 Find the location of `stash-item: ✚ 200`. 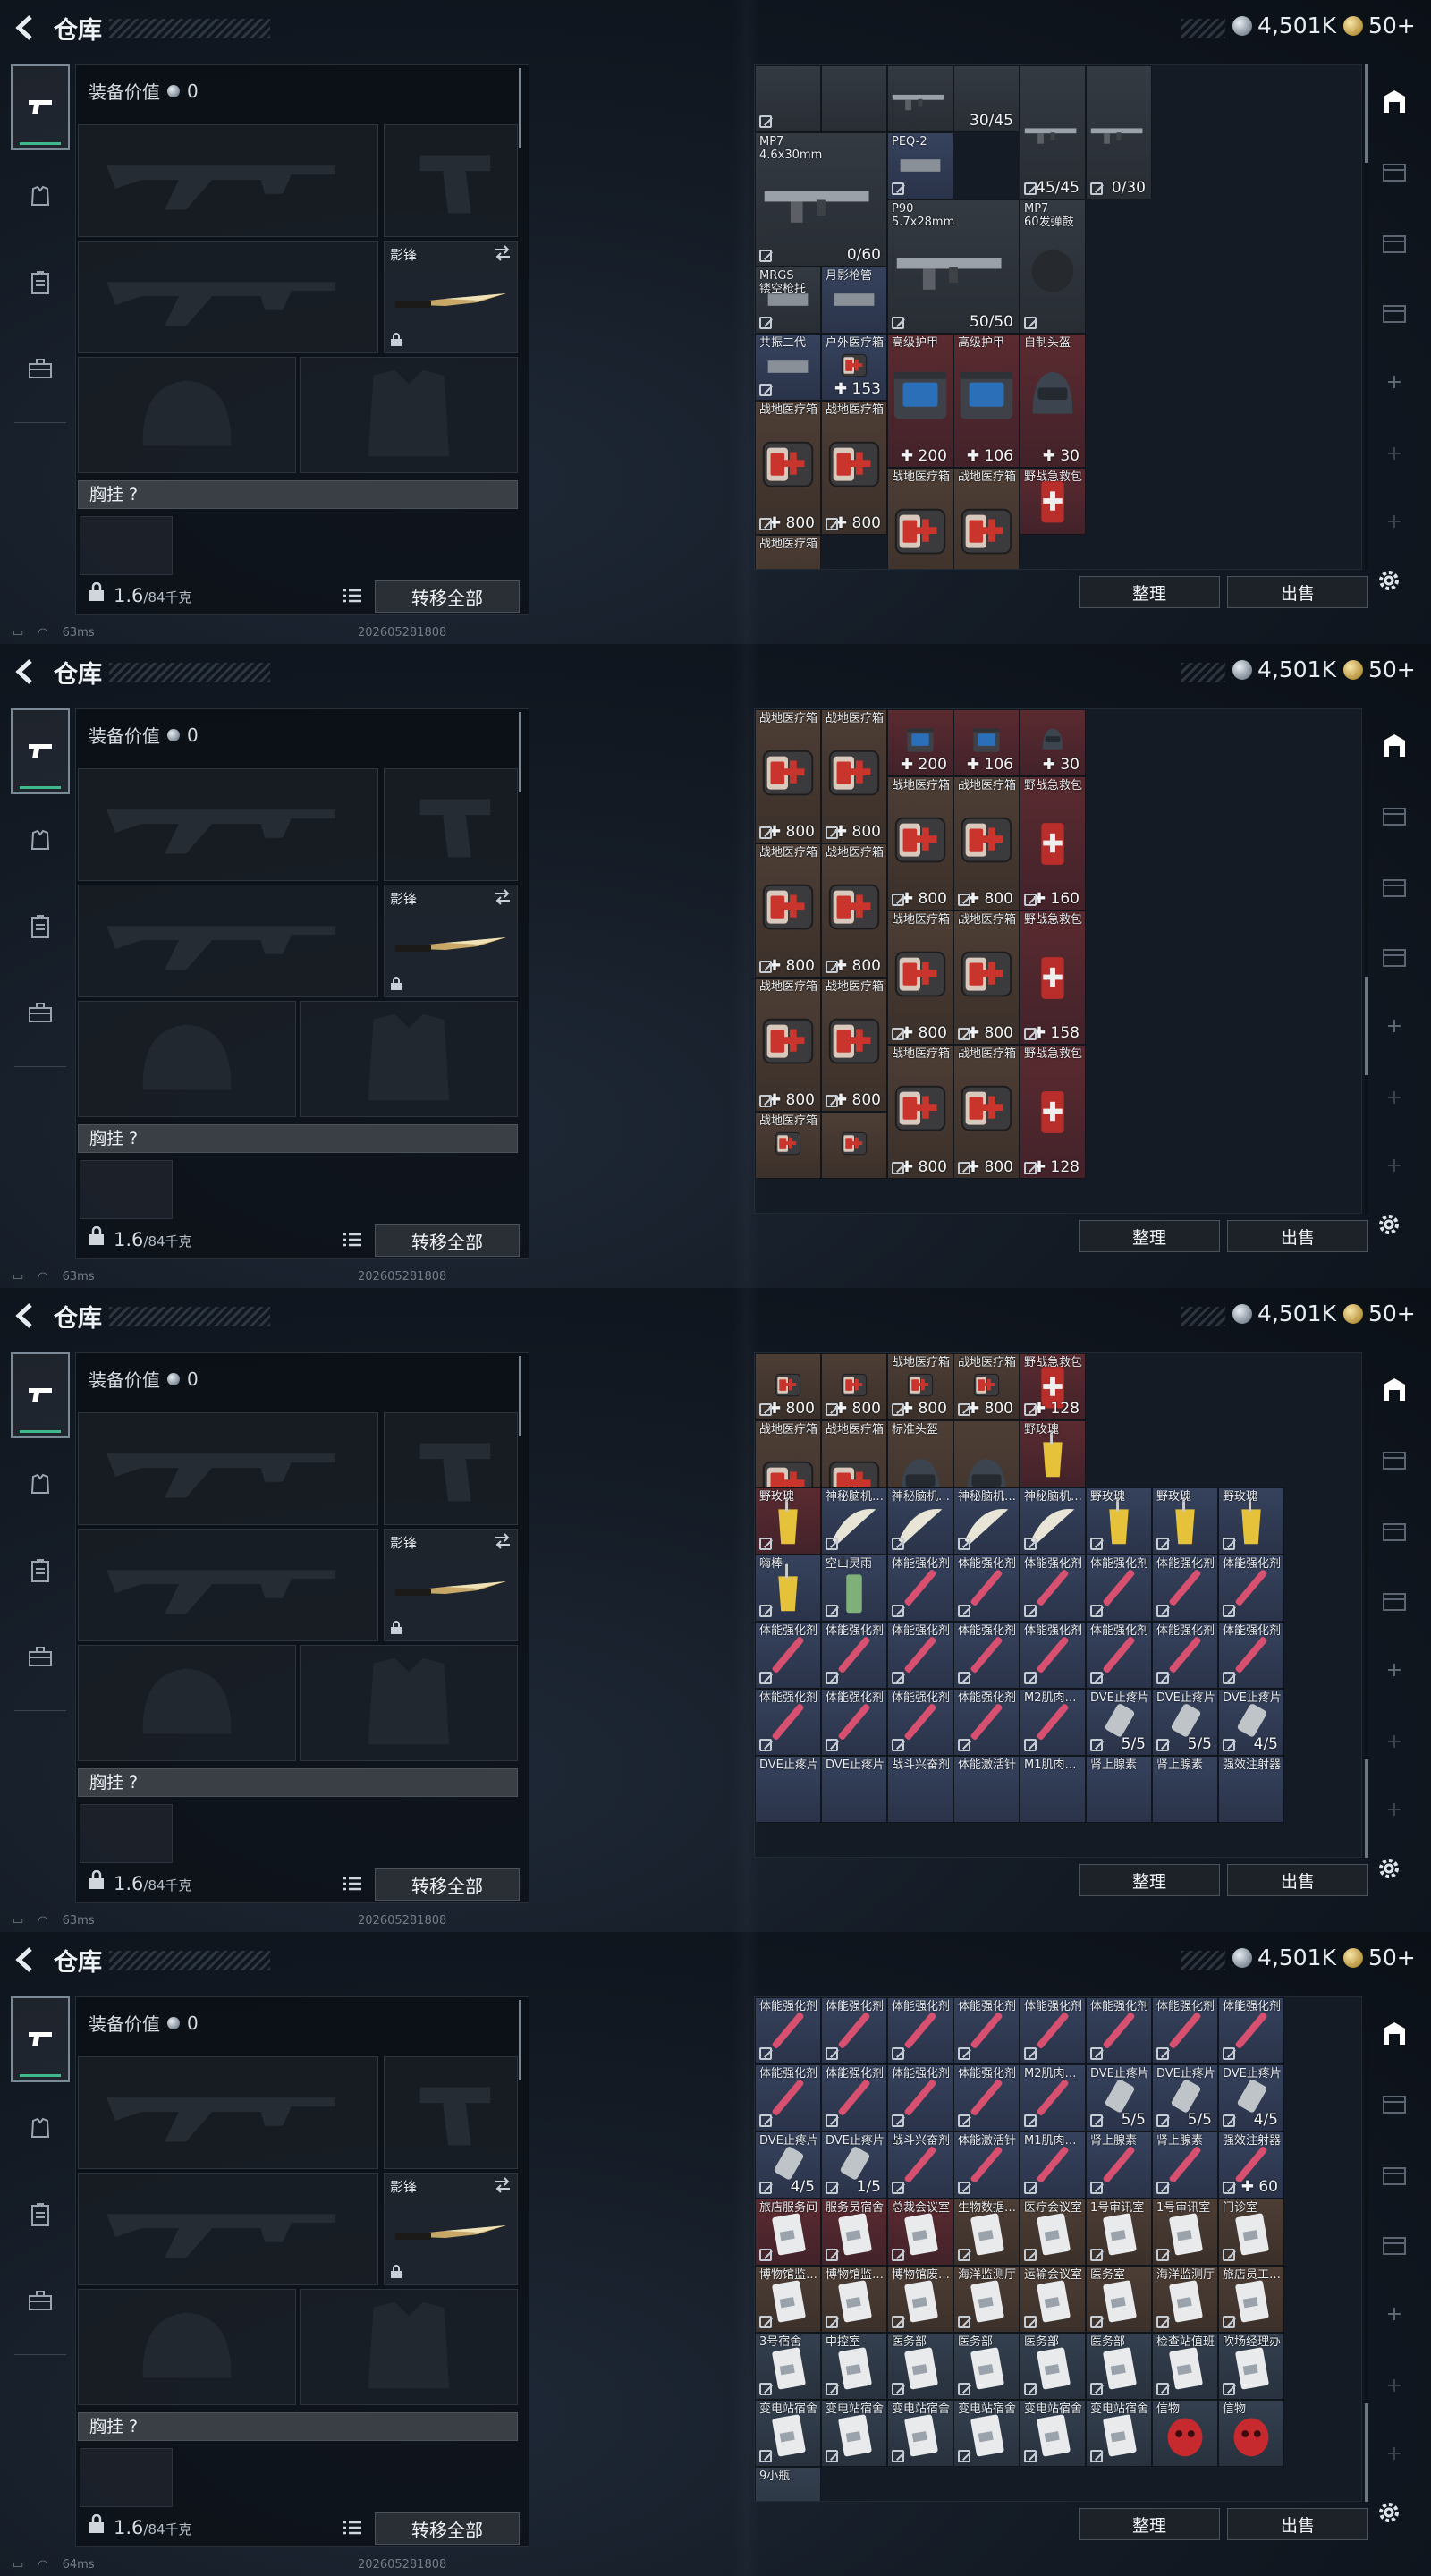

stash-item: ✚ 200 is located at coordinates (920, 742).